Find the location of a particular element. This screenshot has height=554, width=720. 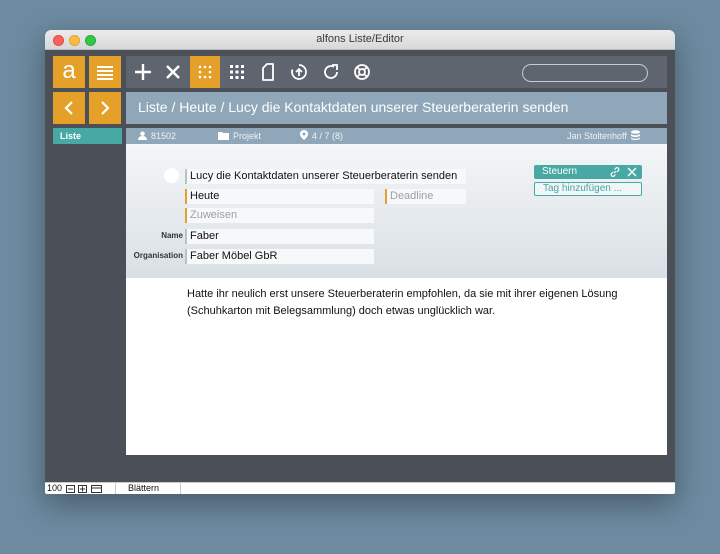

back-button is located at coordinates (69, 108).